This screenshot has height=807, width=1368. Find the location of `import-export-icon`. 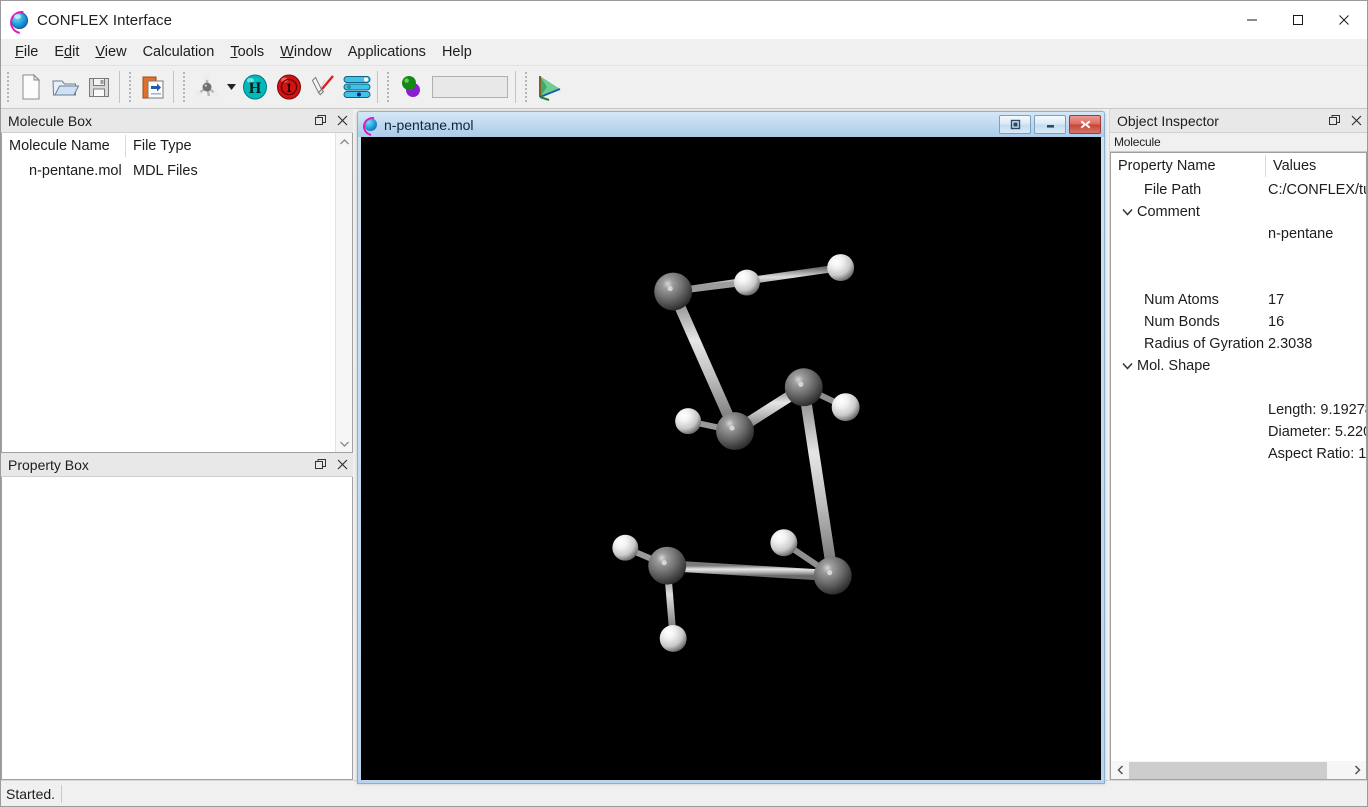

import-export-icon is located at coordinates (153, 87).